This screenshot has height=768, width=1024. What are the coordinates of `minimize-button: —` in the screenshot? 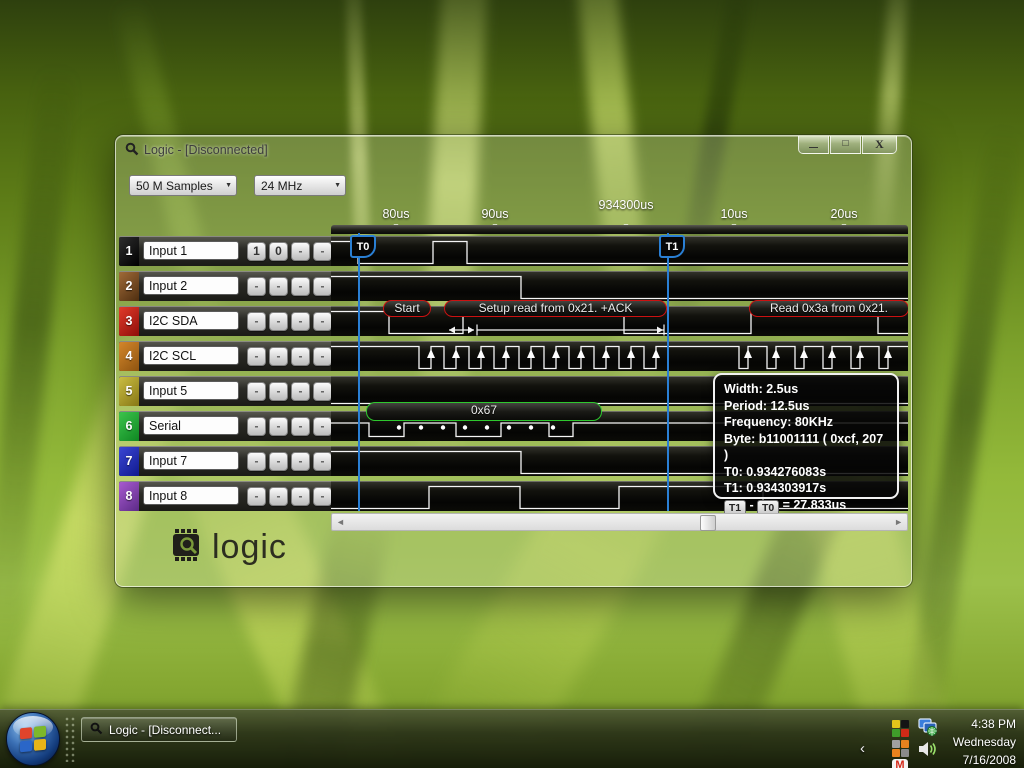 It's located at (813, 145).